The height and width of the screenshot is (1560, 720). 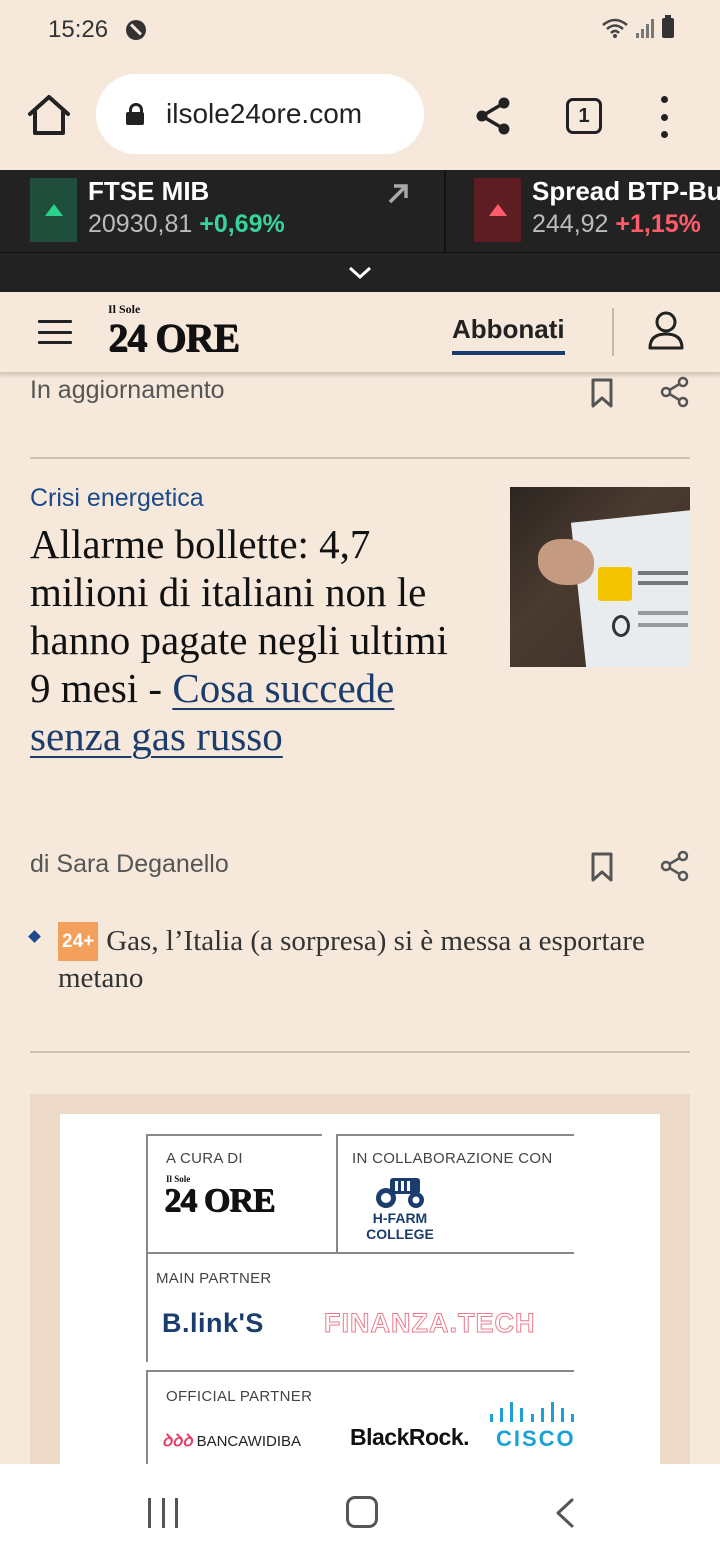 I want to click on ticker-value: 20930,81 +0,69%, so click(x=186, y=224).